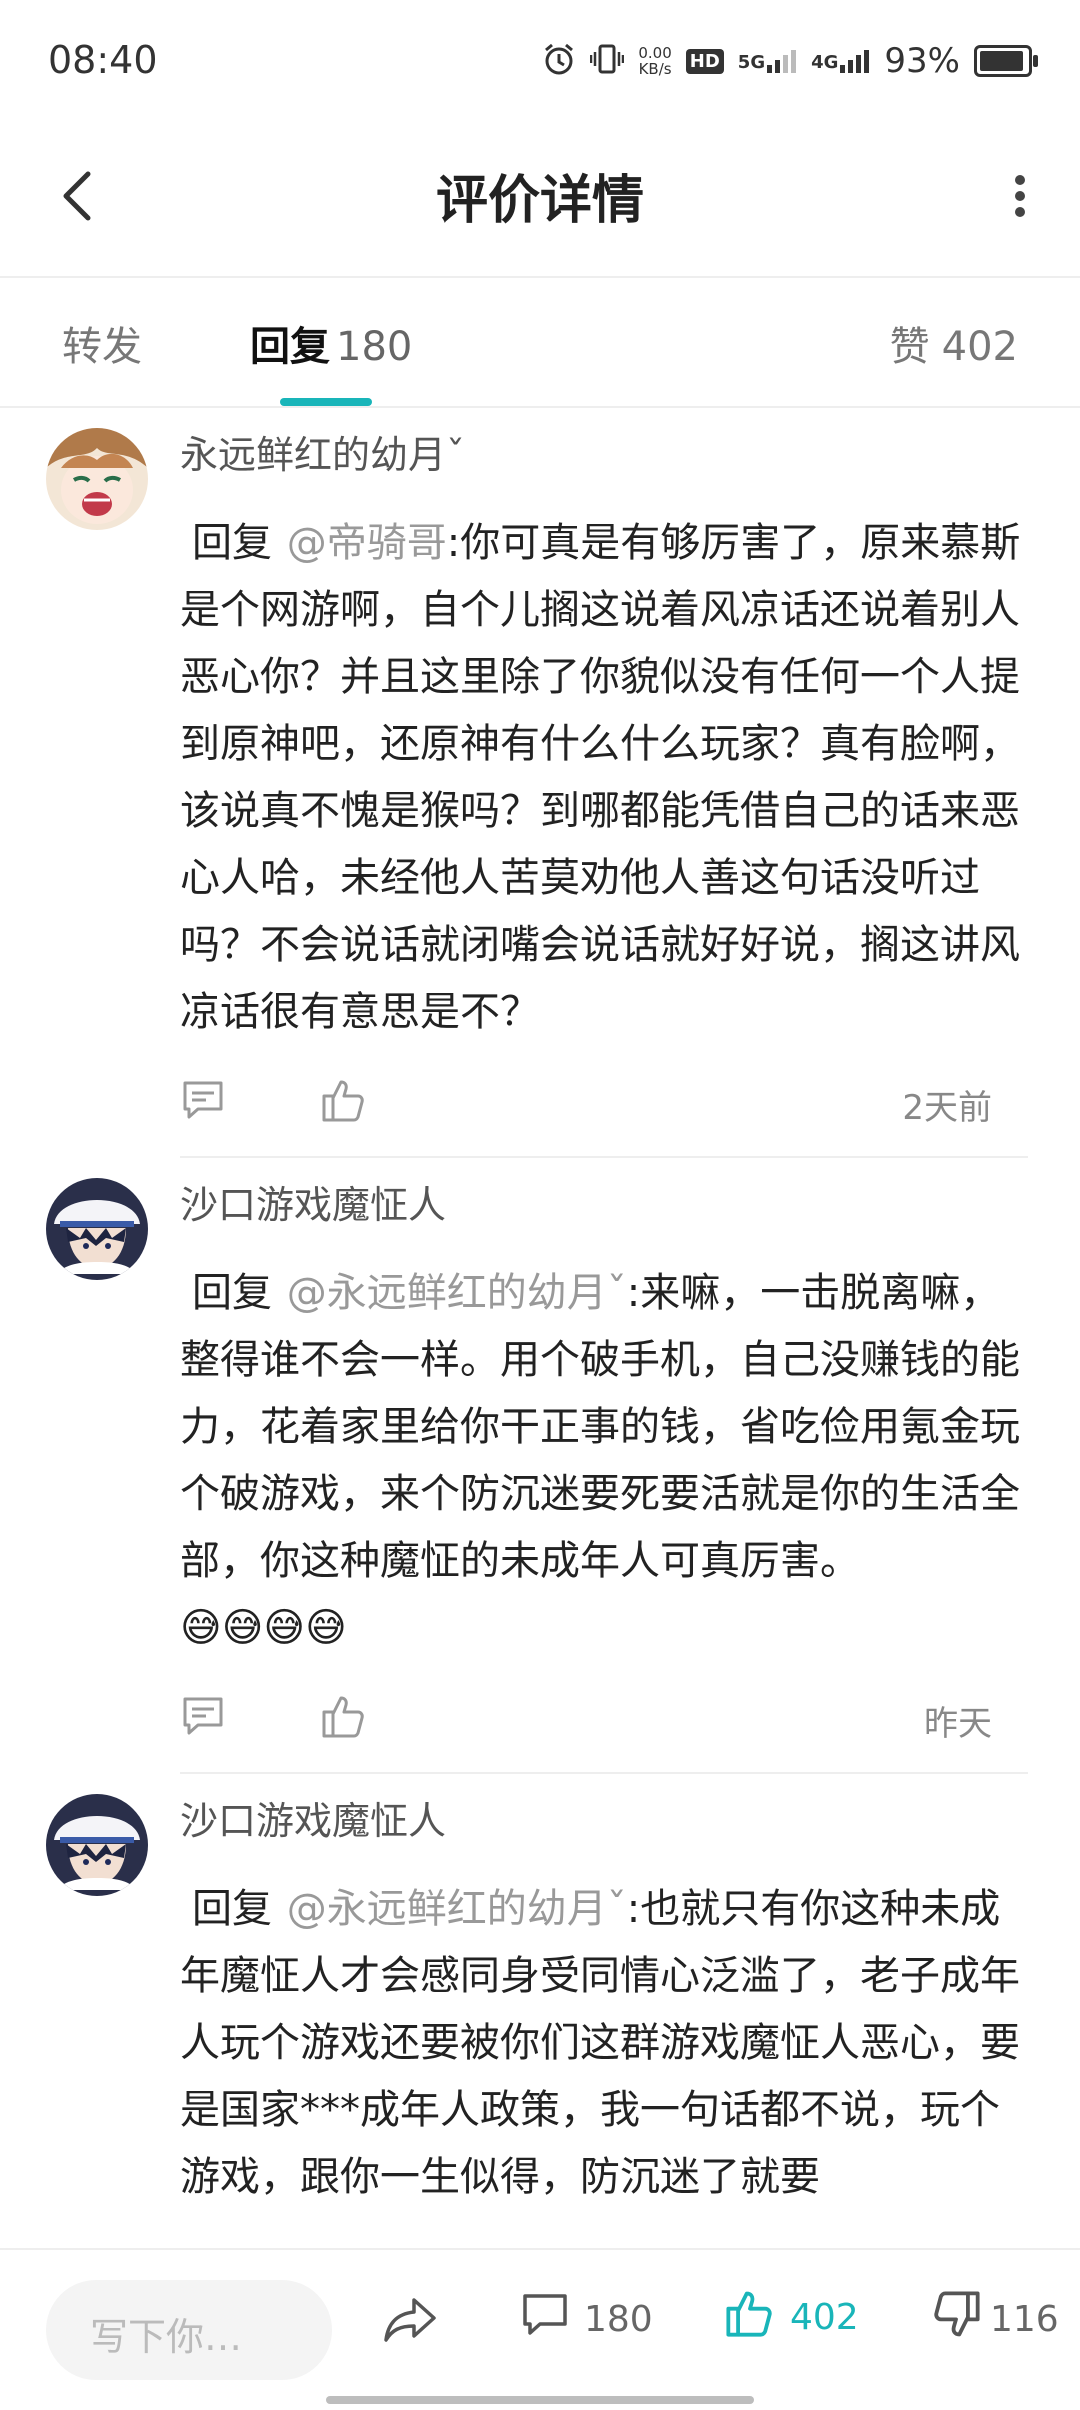 This screenshot has height=2410, width=1080. What do you see at coordinates (290, 347) in the screenshot?
I see `tab-reply-label: 回复` at bounding box center [290, 347].